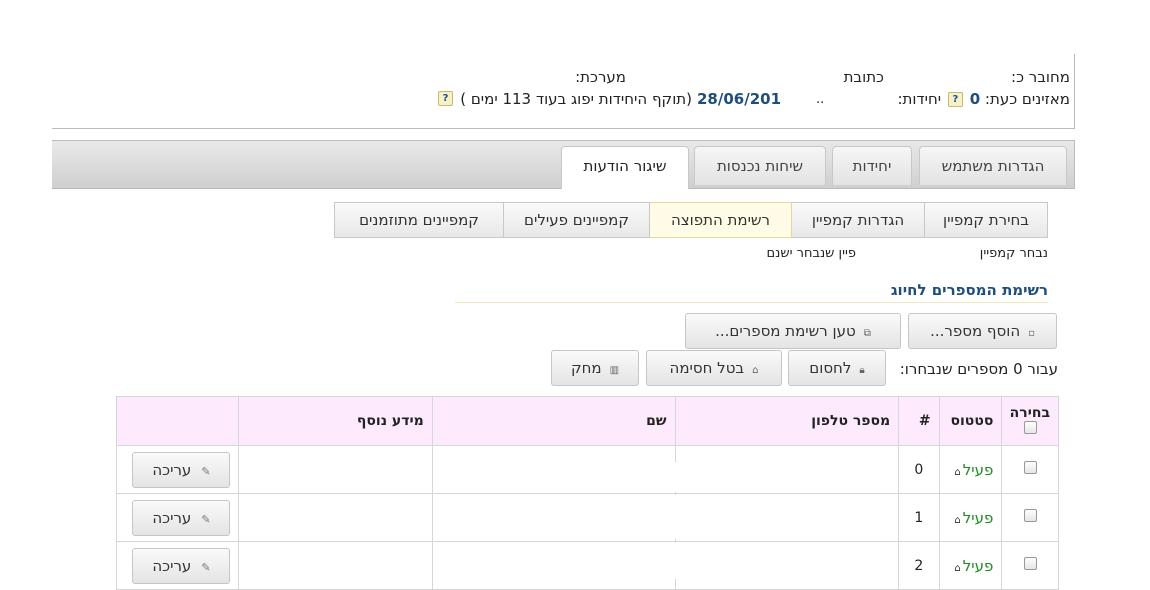 The image size is (1150, 590). Describe the element at coordinates (1013, 253) in the screenshot. I see `selected-campaign-label: נבחר קמפיין` at that location.